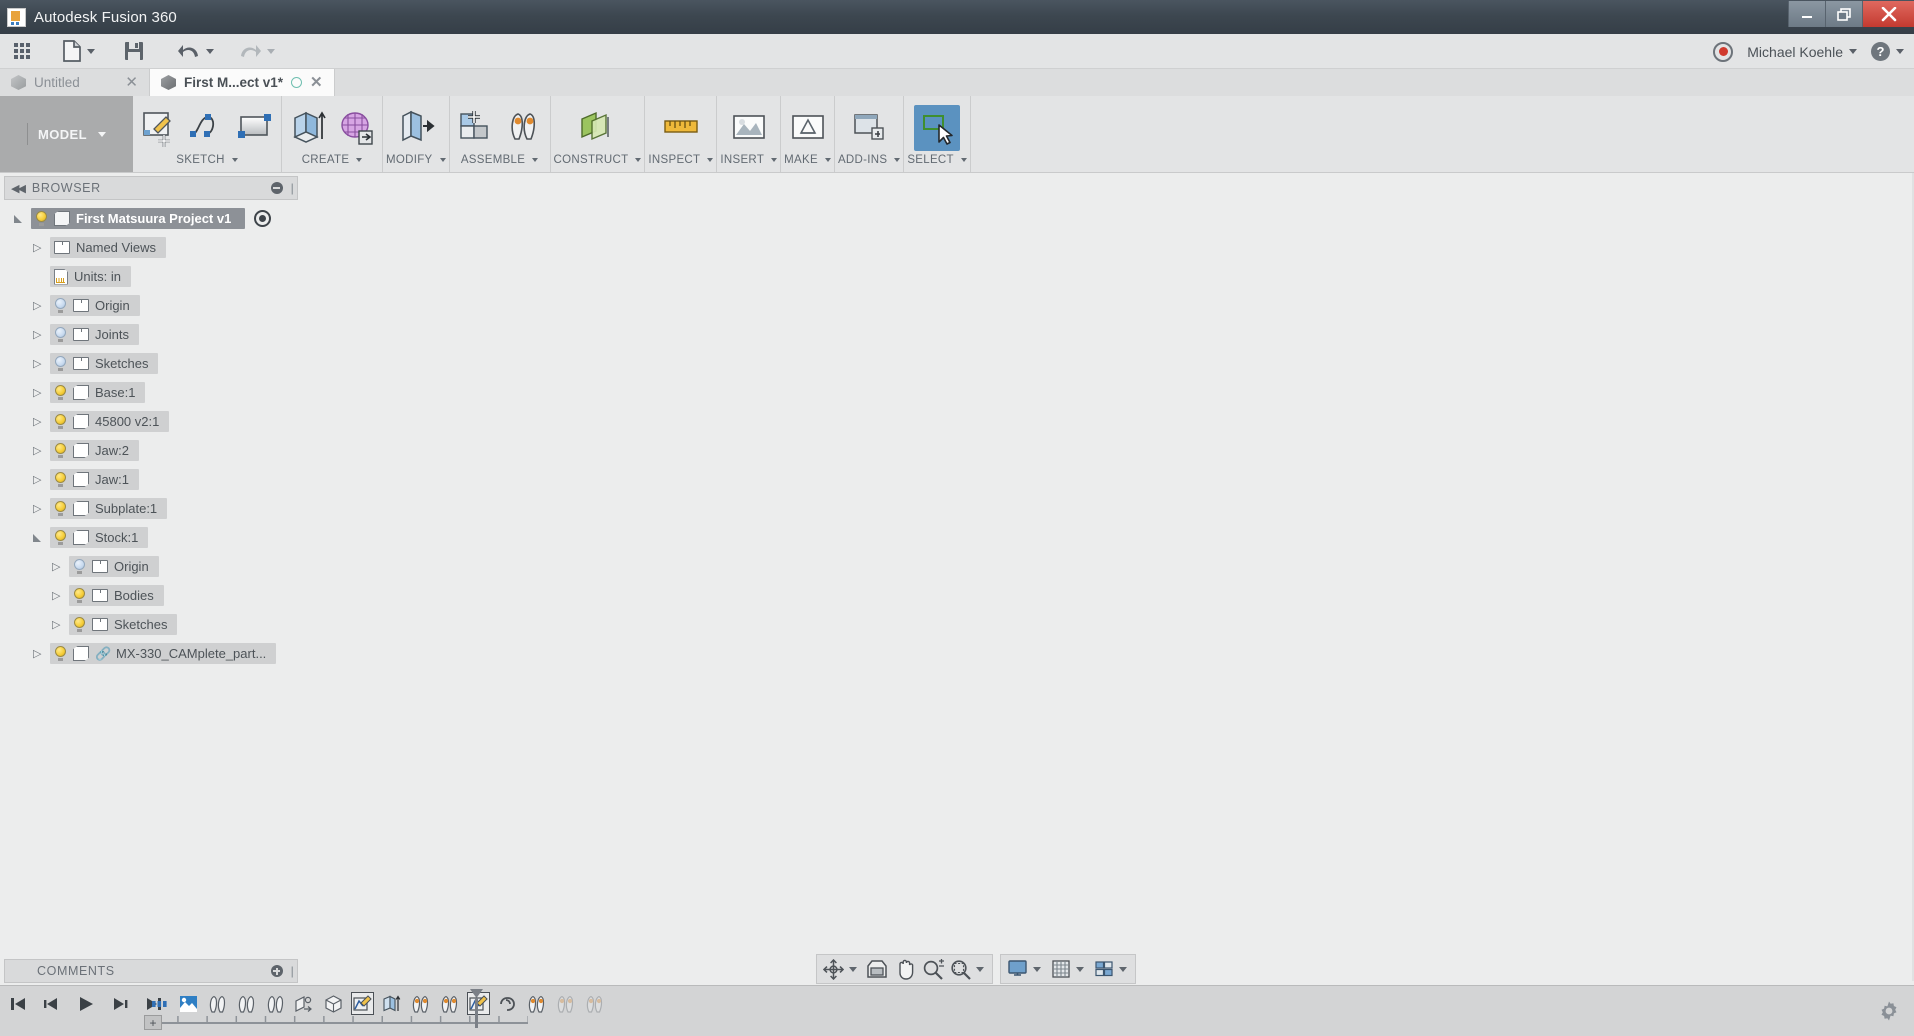 Image resolution: width=1914 pixels, height=1036 pixels. What do you see at coordinates (151, 334) in the screenshot?
I see `browser-tree-item: ▷ Joints` at bounding box center [151, 334].